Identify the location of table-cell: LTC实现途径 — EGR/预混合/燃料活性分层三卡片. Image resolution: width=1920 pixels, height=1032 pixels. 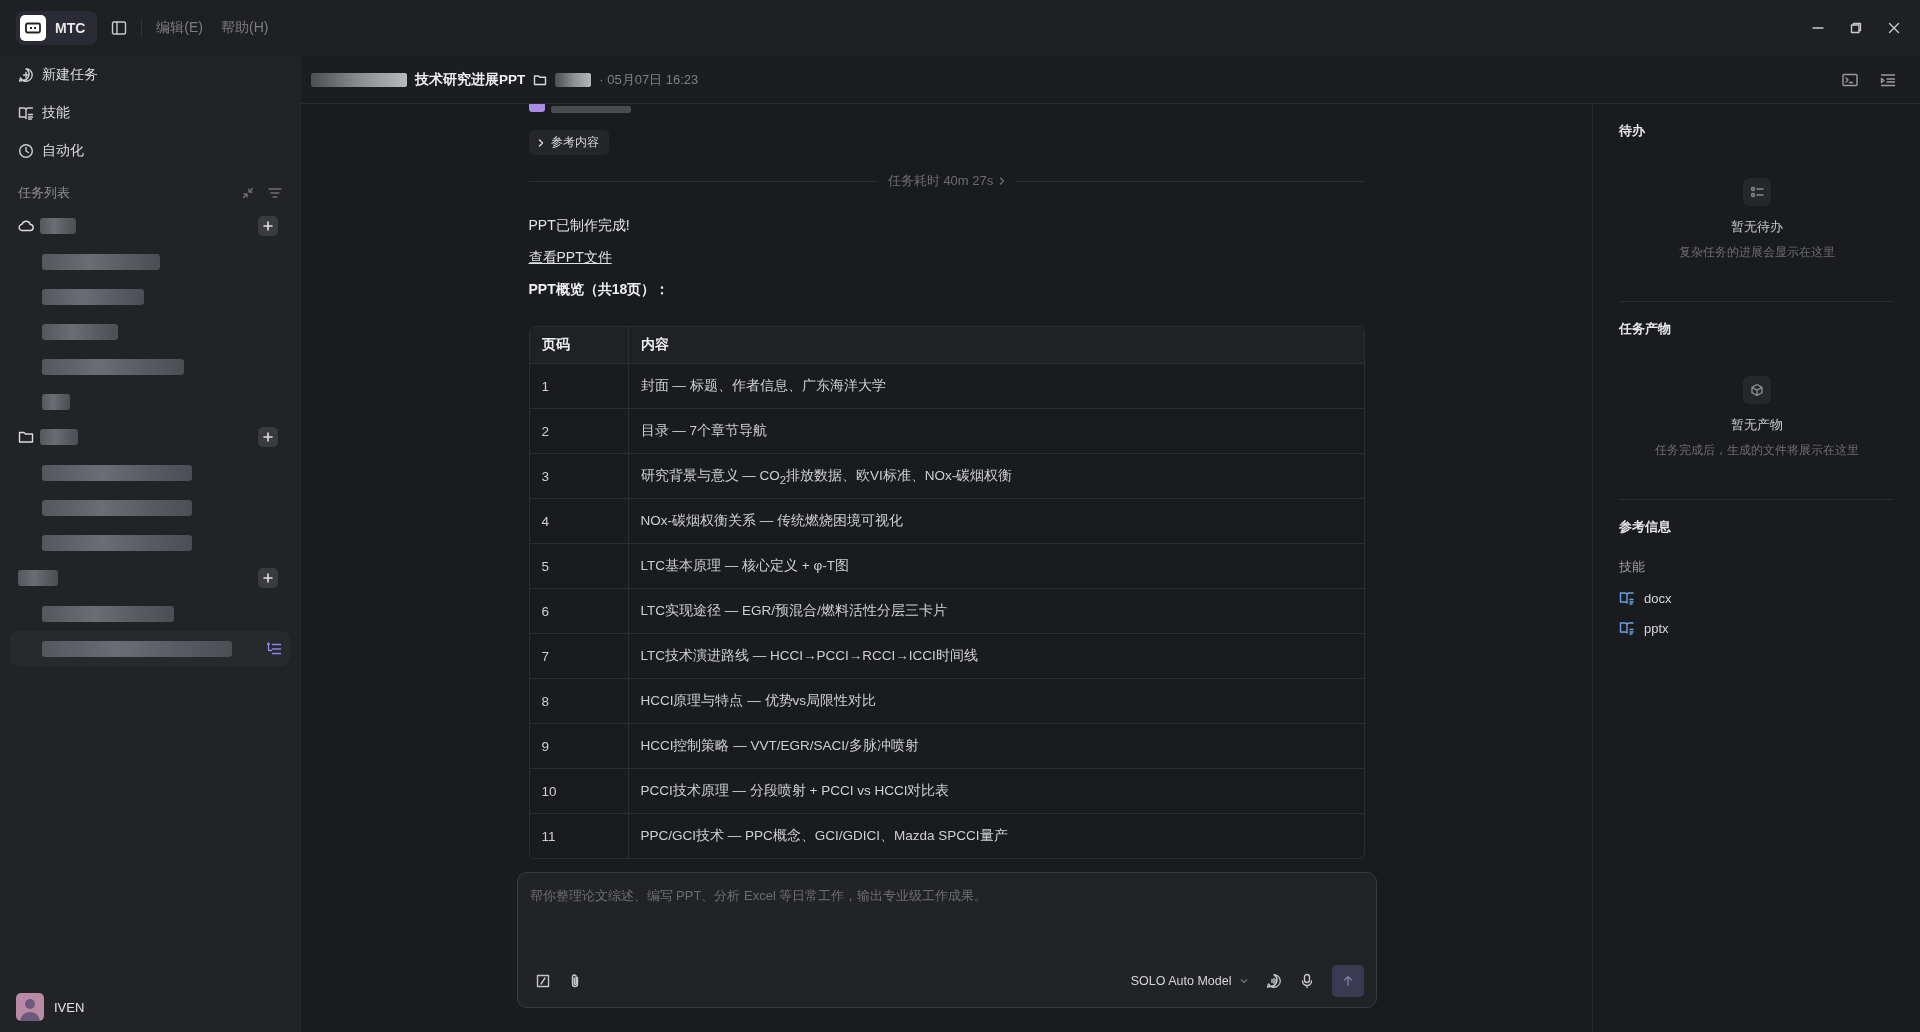
(995, 610).